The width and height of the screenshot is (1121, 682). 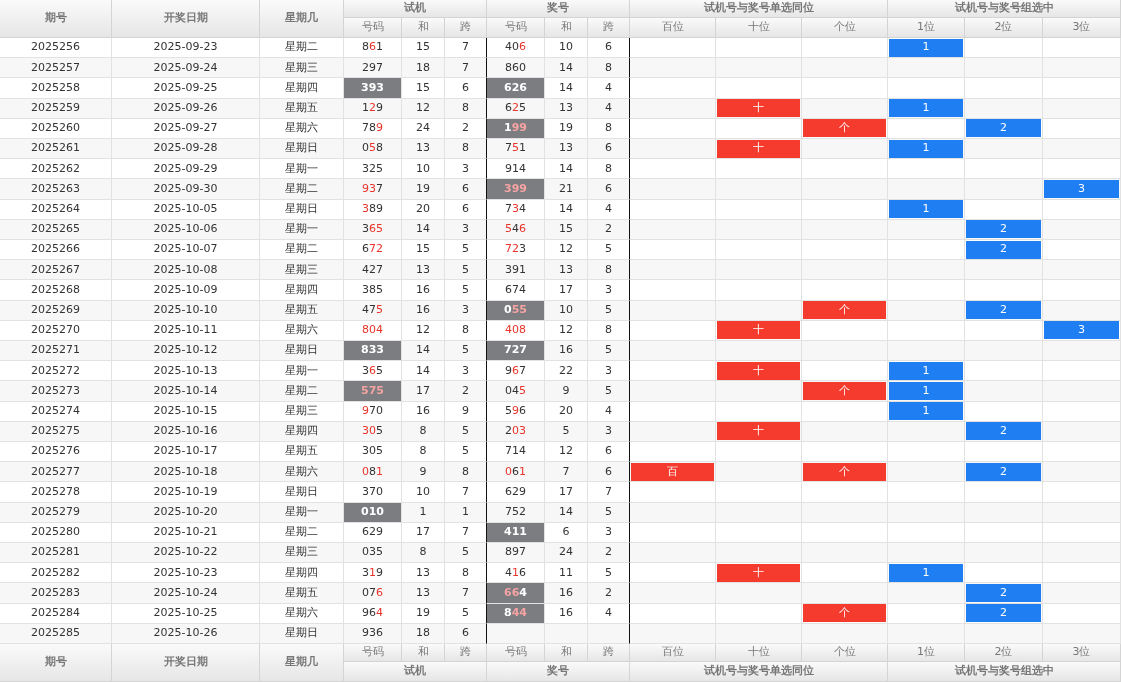 I want to click on number-cell-text: 385, so click(x=372, y=289).